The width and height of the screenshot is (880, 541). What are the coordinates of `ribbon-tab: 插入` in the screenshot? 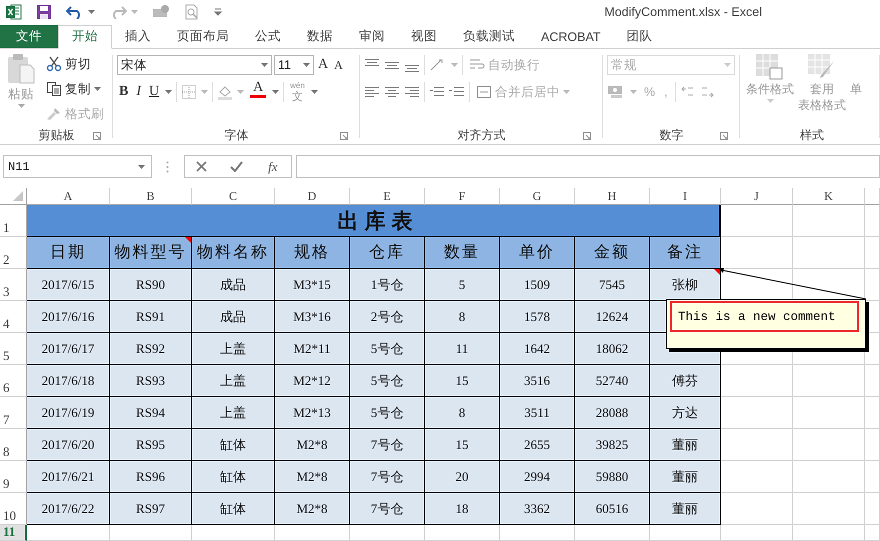 It's located at (138, 37).